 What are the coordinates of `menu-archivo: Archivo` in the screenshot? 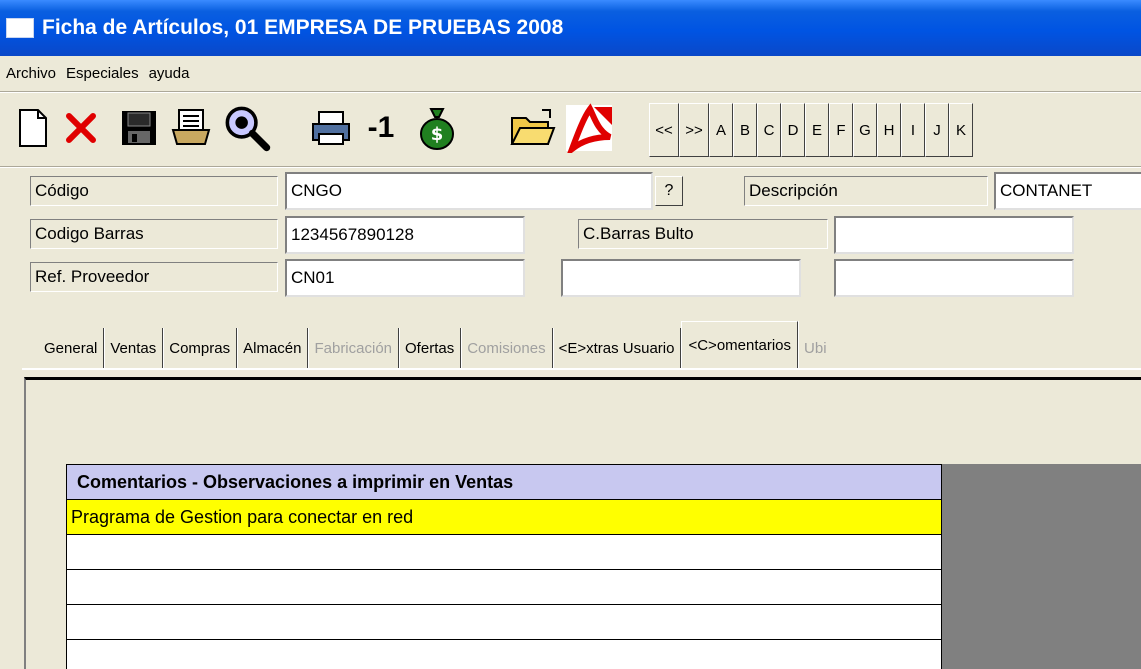 It's located at (31, 73).